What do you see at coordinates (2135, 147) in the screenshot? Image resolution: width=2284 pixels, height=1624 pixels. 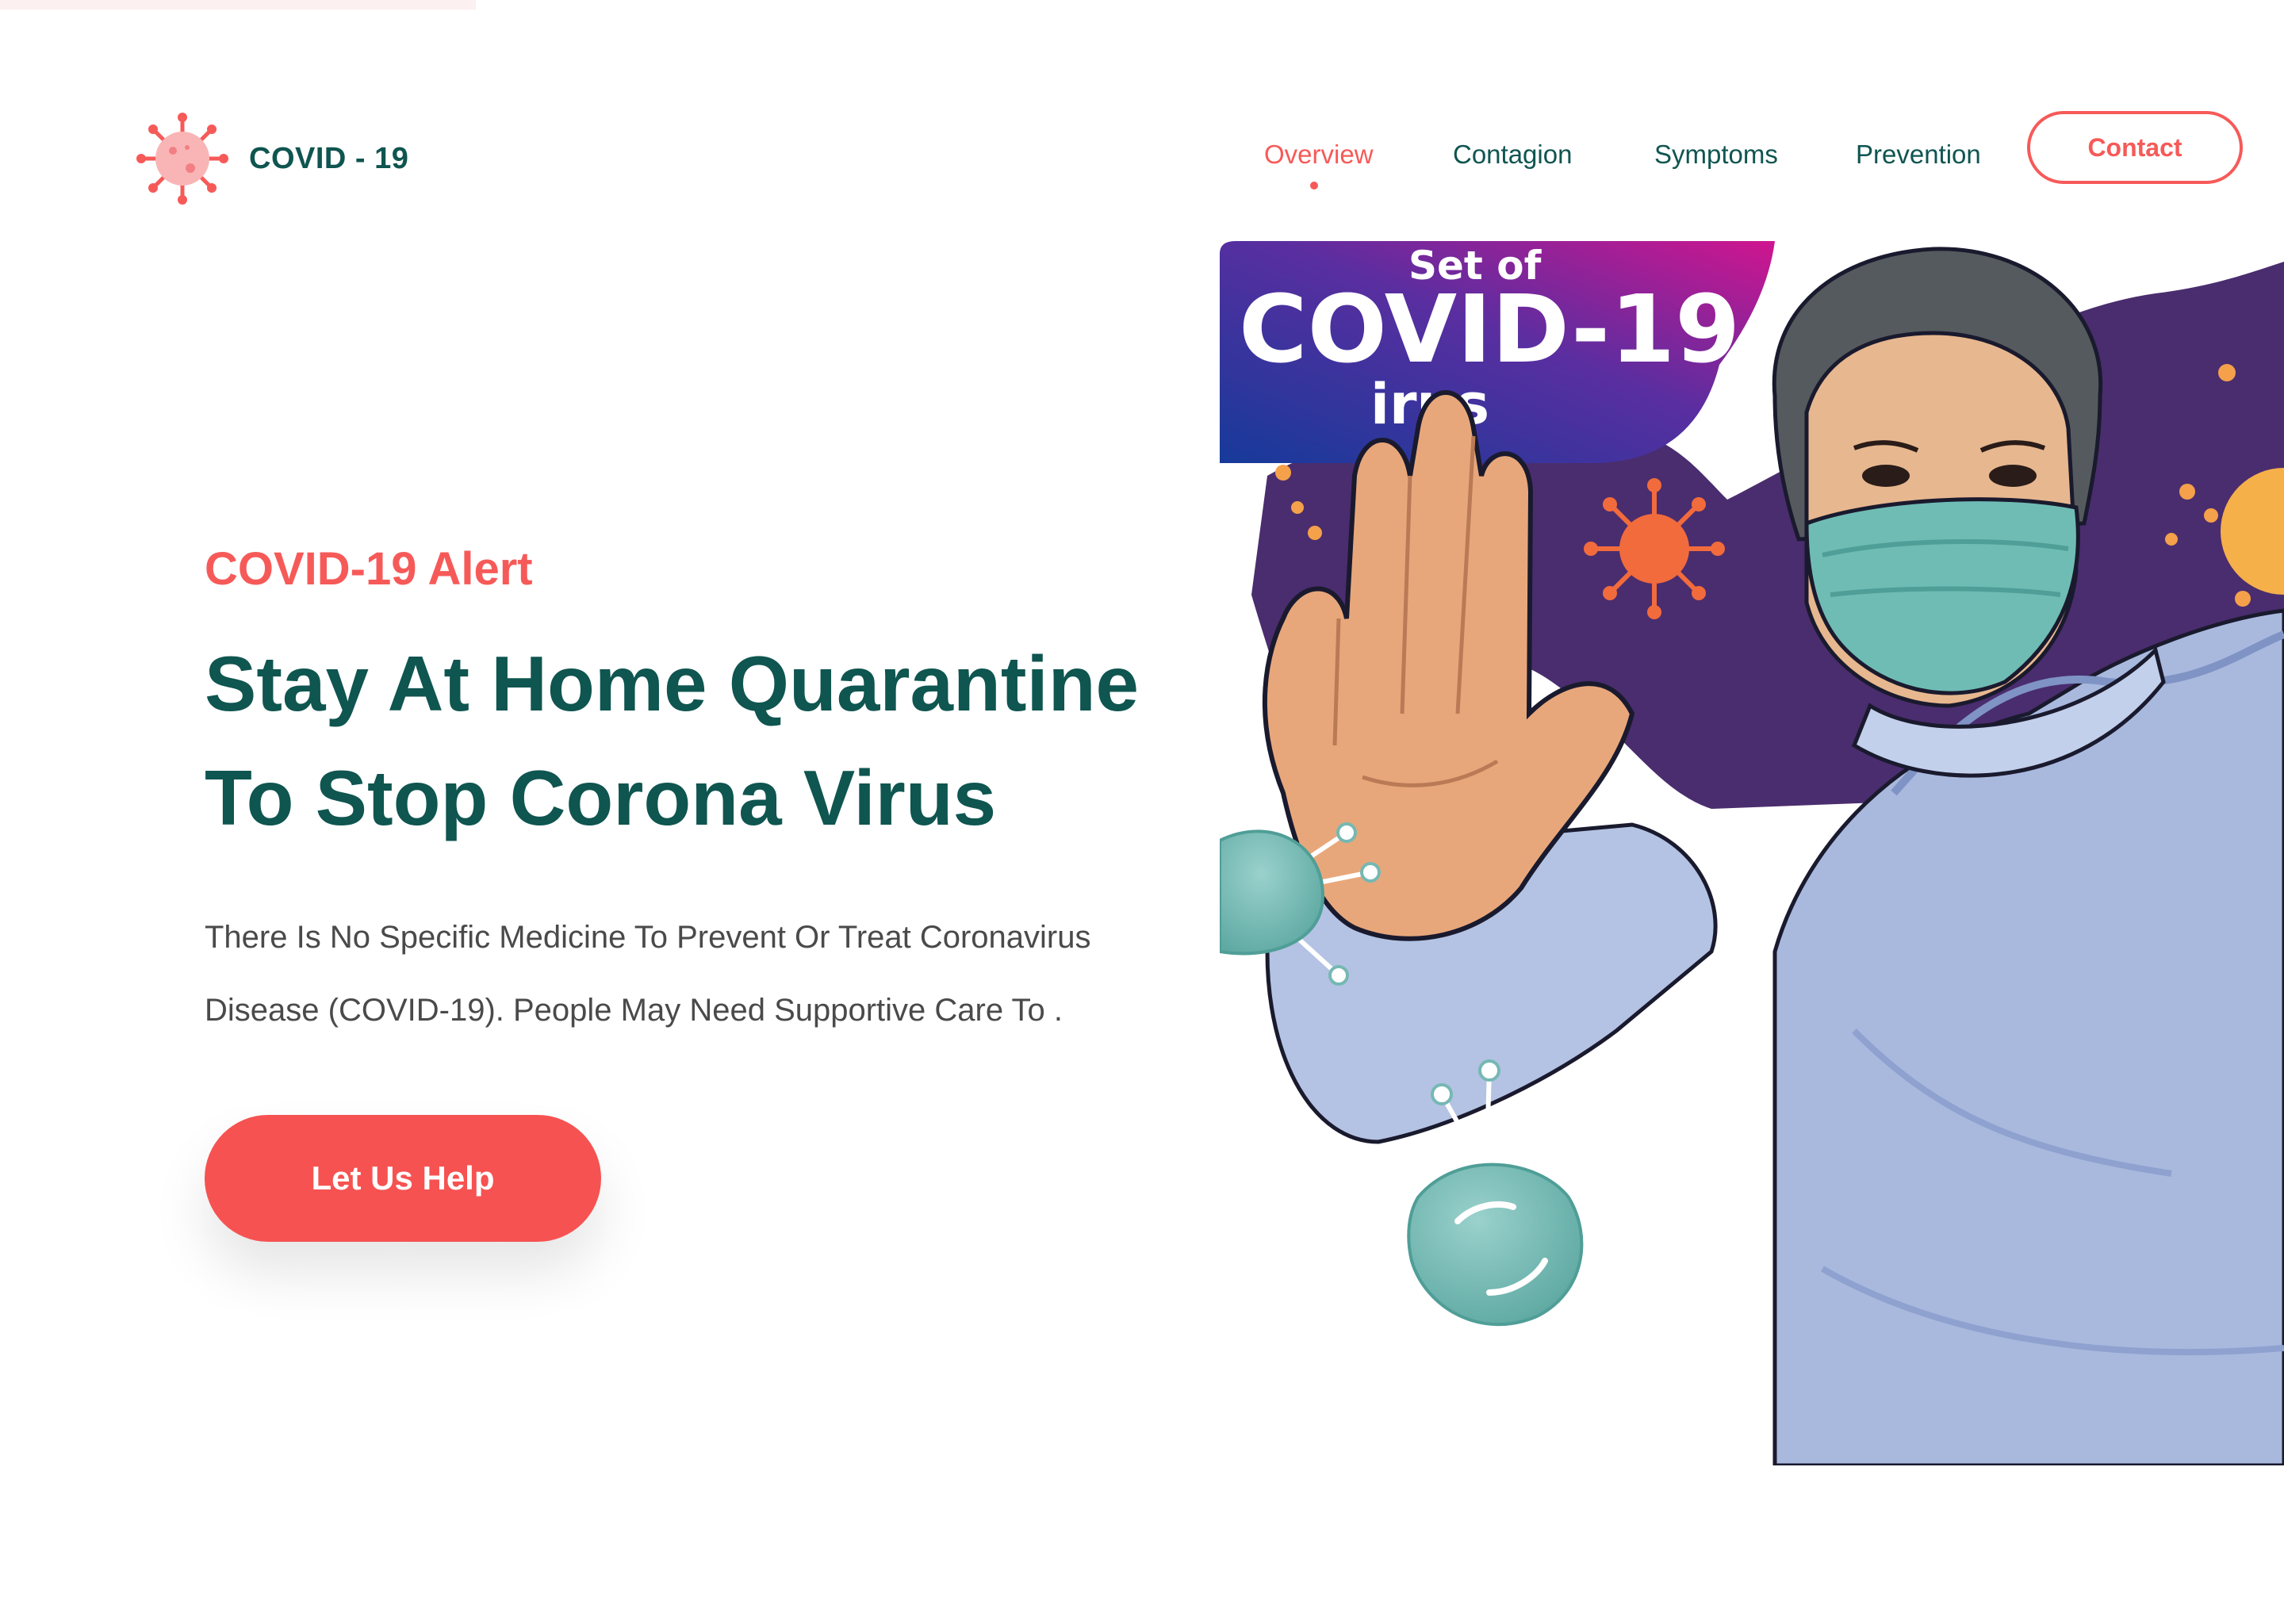 I see `contact-button: Contact` at bounding box center [2135, 147].